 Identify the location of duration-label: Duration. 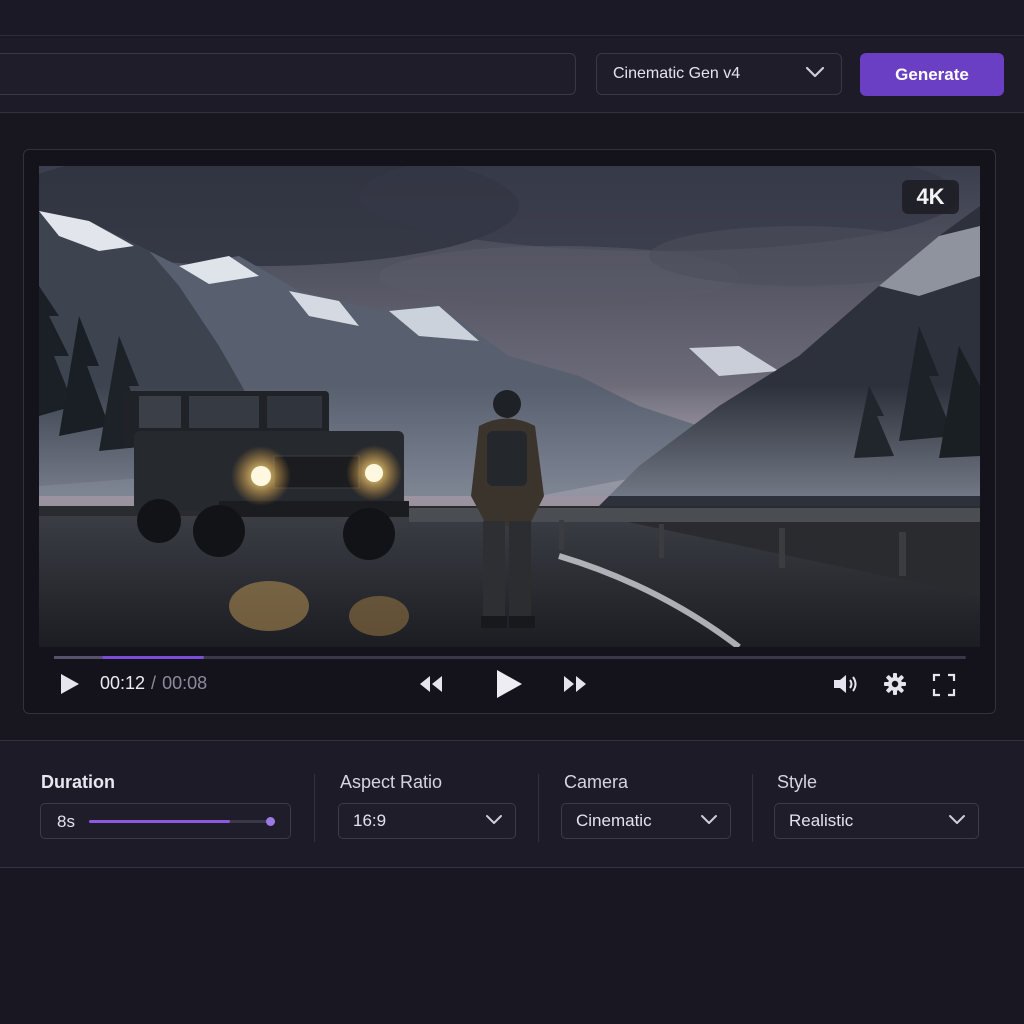
(78, 782).